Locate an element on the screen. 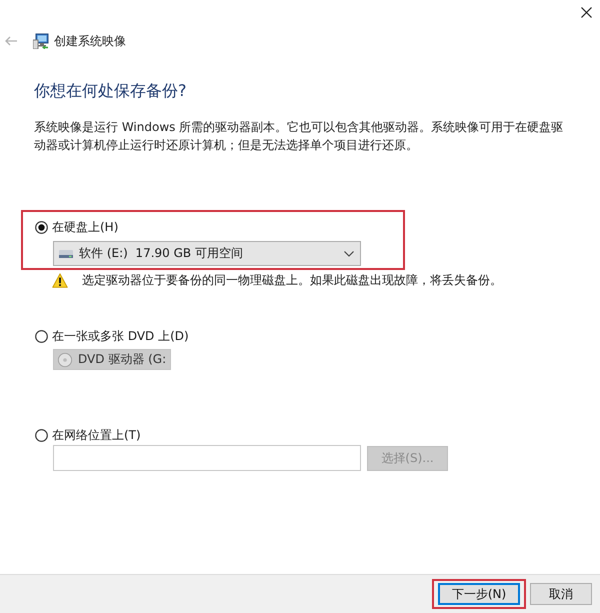 This screenshot has height=613, width=600. warning-icon is located at coordinates (60, 280).